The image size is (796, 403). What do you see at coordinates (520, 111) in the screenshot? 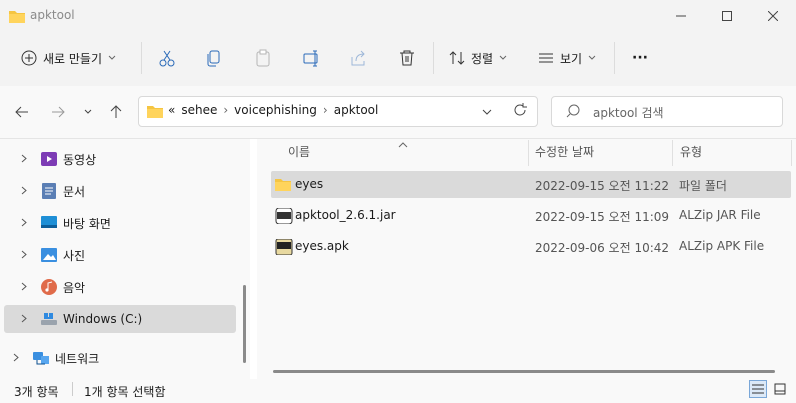
I see `refresh-button` at bounding box center [520, 111].